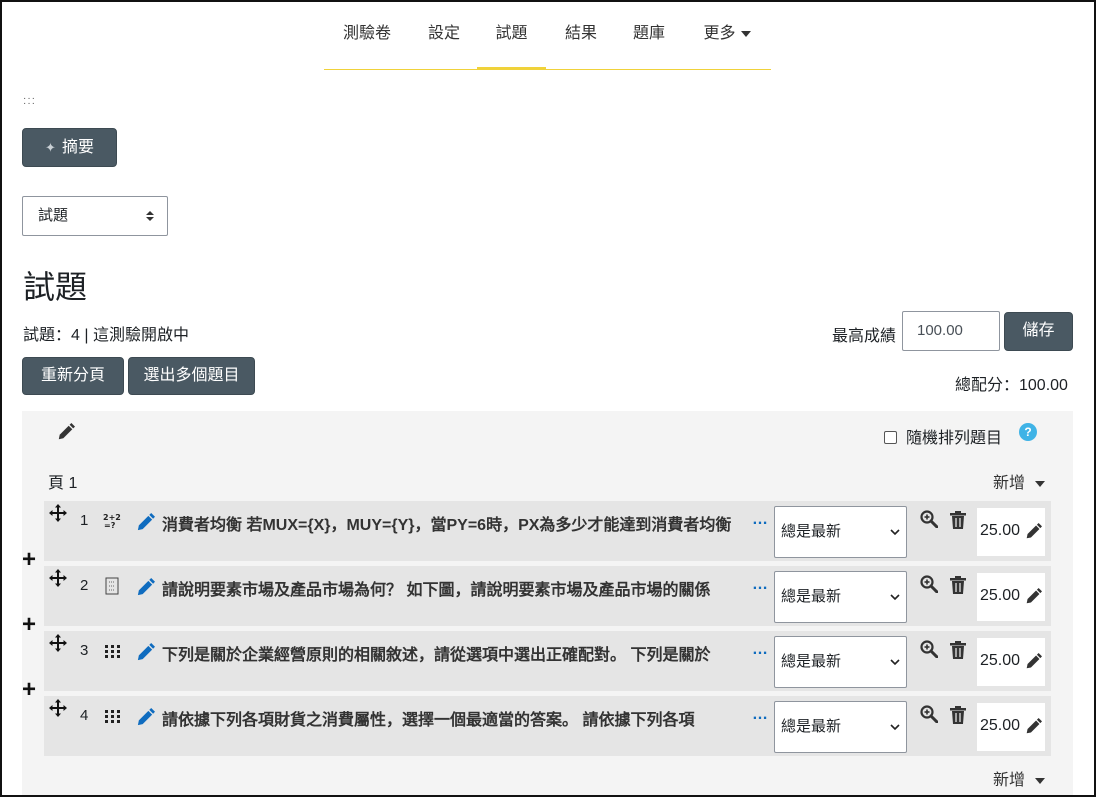  I want to click on question-number: 2, so click(84, 585).